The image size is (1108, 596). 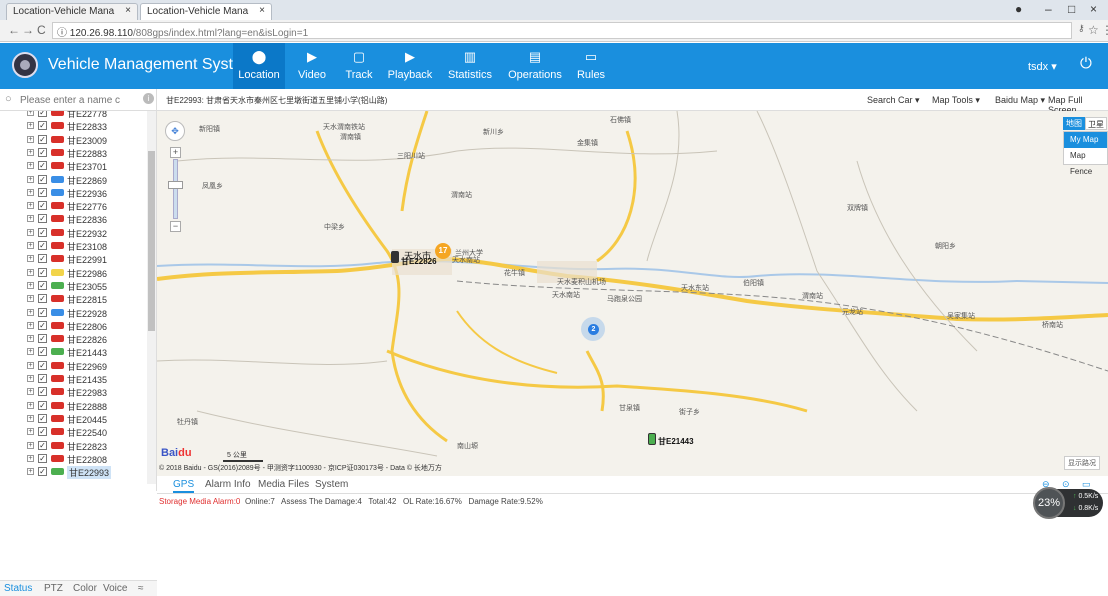 What do you see at coordinates (28, 30) in the screenshot?
I see `forward-icon: →` at bounding box center [28, 30].